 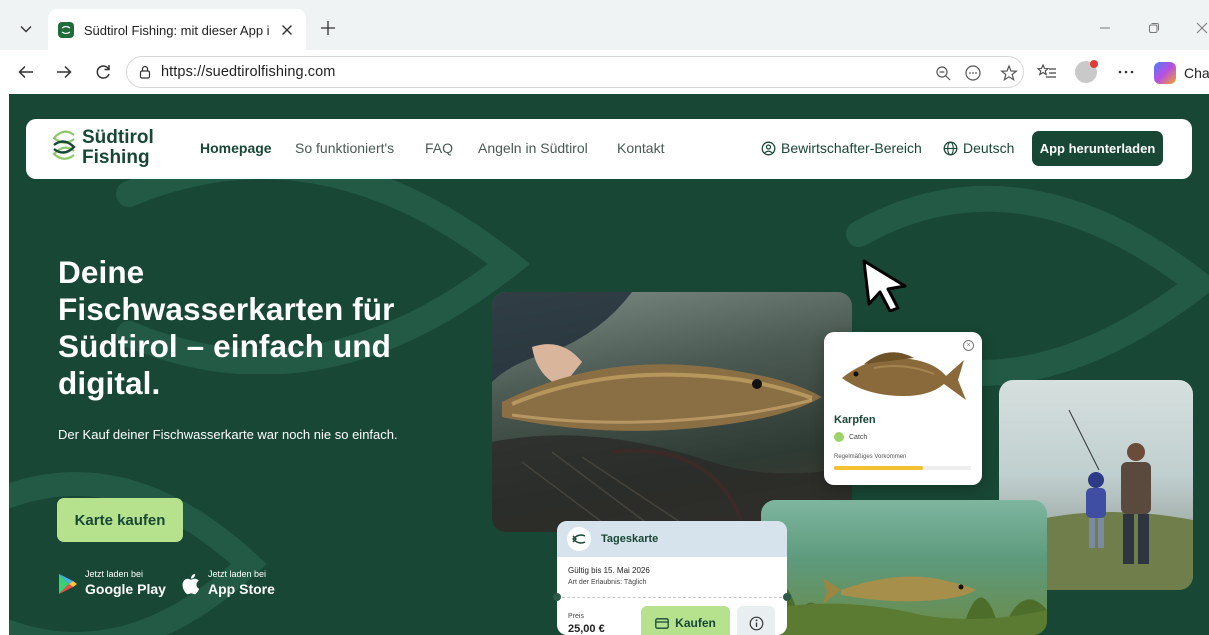 What do you see at coordinates (903, 408) in the screenshot?
I see `fish-info-card: × Karpfen Catch Regelmäßiges Vorkommen` at bounding box center [903, 408].